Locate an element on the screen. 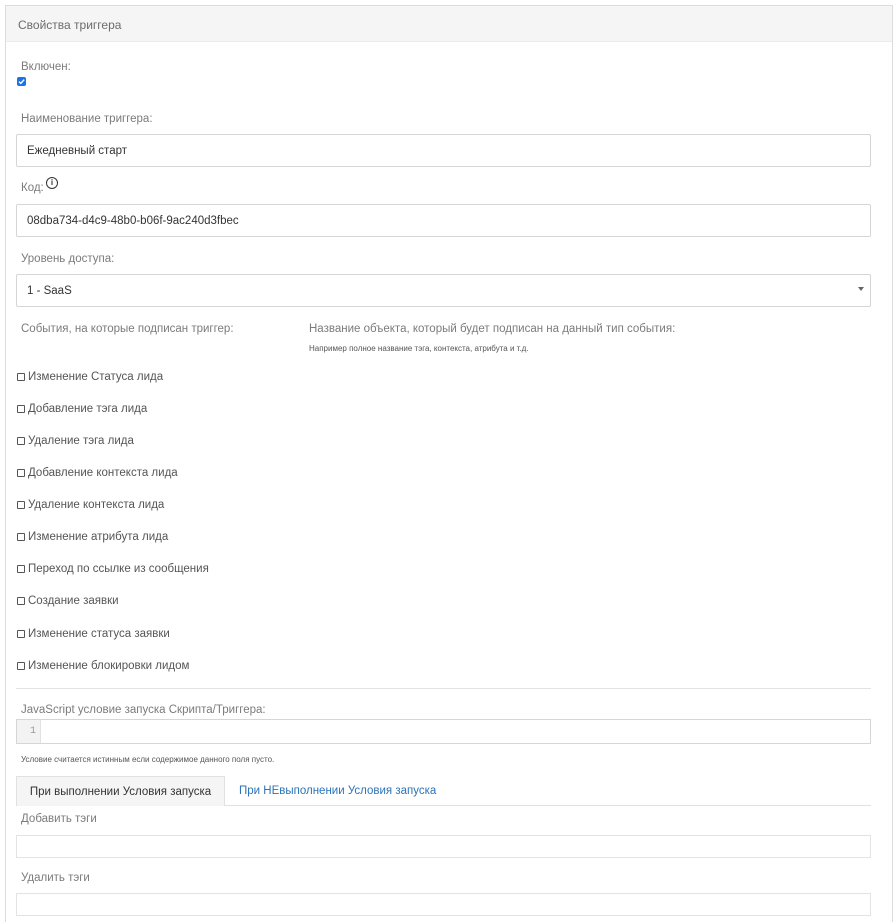 The width and height of the screenshot is (896, 922). info-icon: i is located at coordinates (52, 183).